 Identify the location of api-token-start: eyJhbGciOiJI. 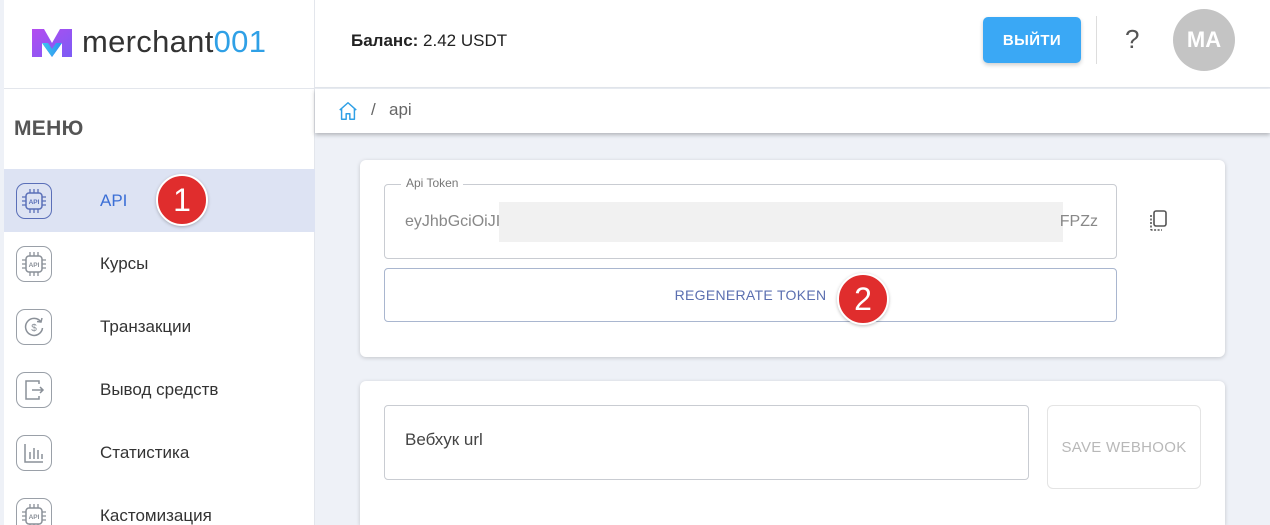
(453, 221).